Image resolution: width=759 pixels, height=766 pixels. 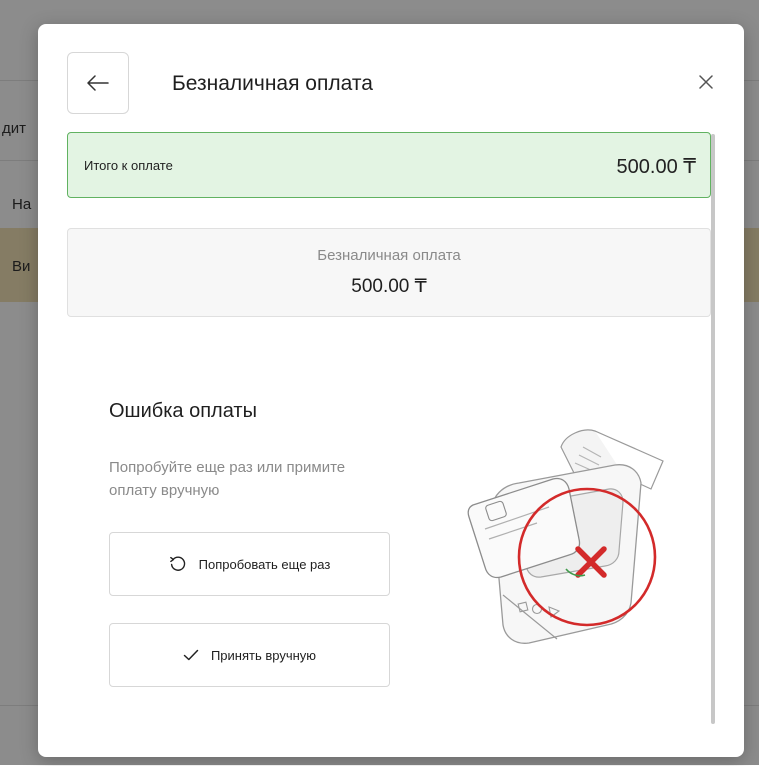 What do you see at coordinates (178, 564) in the screenshot?
I see `retry-icon` at bounding box center [178, 564].